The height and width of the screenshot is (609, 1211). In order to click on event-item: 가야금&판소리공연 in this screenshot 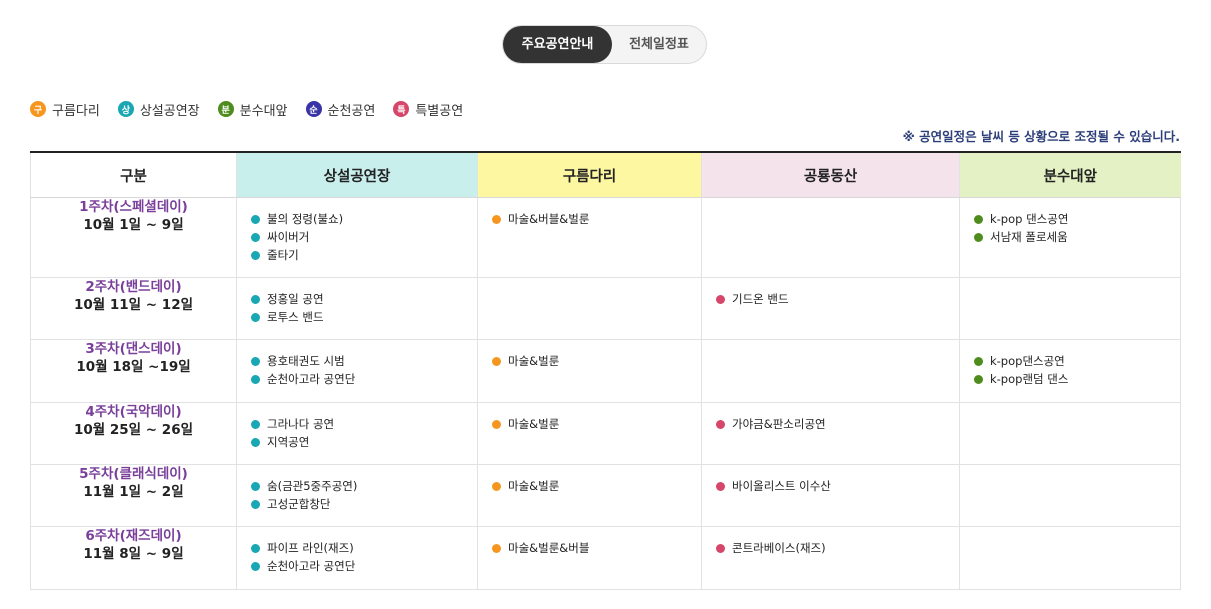, I will do `click(837, 424)`.